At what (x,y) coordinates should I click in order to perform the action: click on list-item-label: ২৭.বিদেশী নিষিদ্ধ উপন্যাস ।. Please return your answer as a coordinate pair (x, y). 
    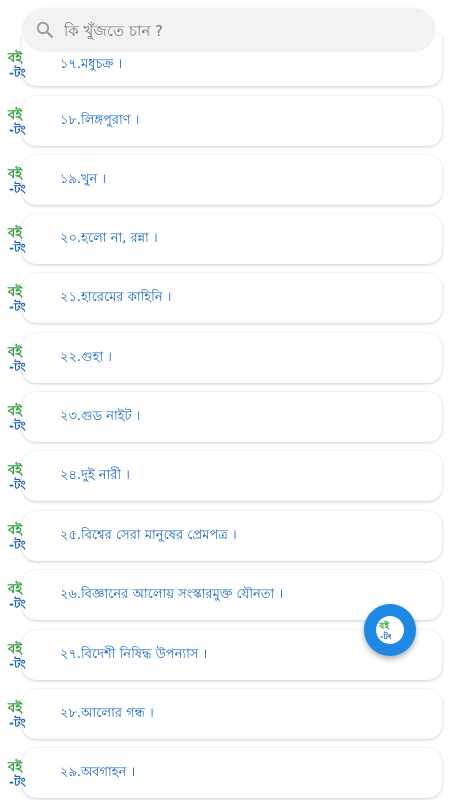
    Looking at the image, I should click on (134, 654).